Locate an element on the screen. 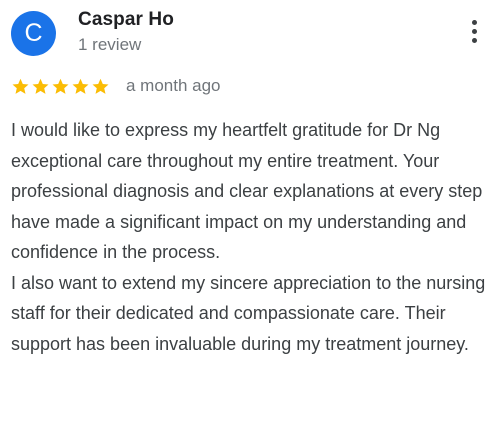 The image size is (498, 424). review-date: a month ago is located at coordinates (173, 85).